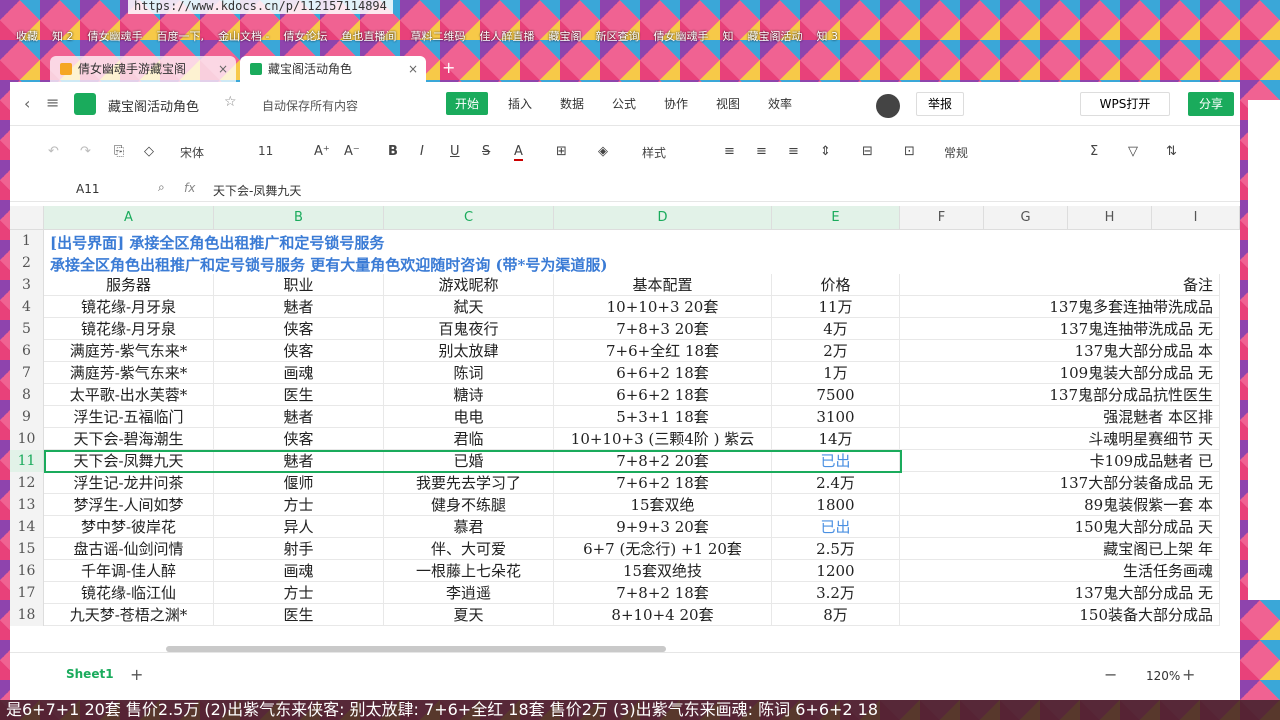 The height and width of the screenshot is (720, 1280). Describe the element at coordinates (663, 461) in the screenshot. I see `table-cell: 7+8+2 20套` at that location.